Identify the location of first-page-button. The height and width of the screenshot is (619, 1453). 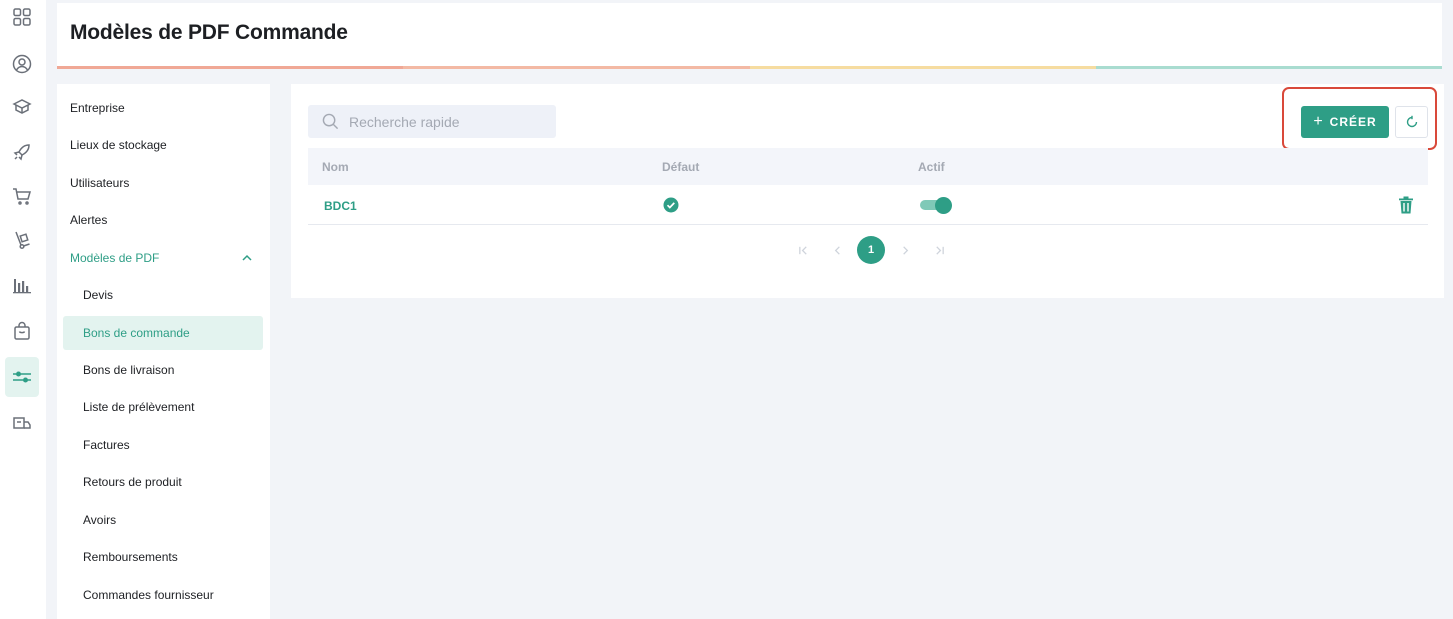
(803, 250).